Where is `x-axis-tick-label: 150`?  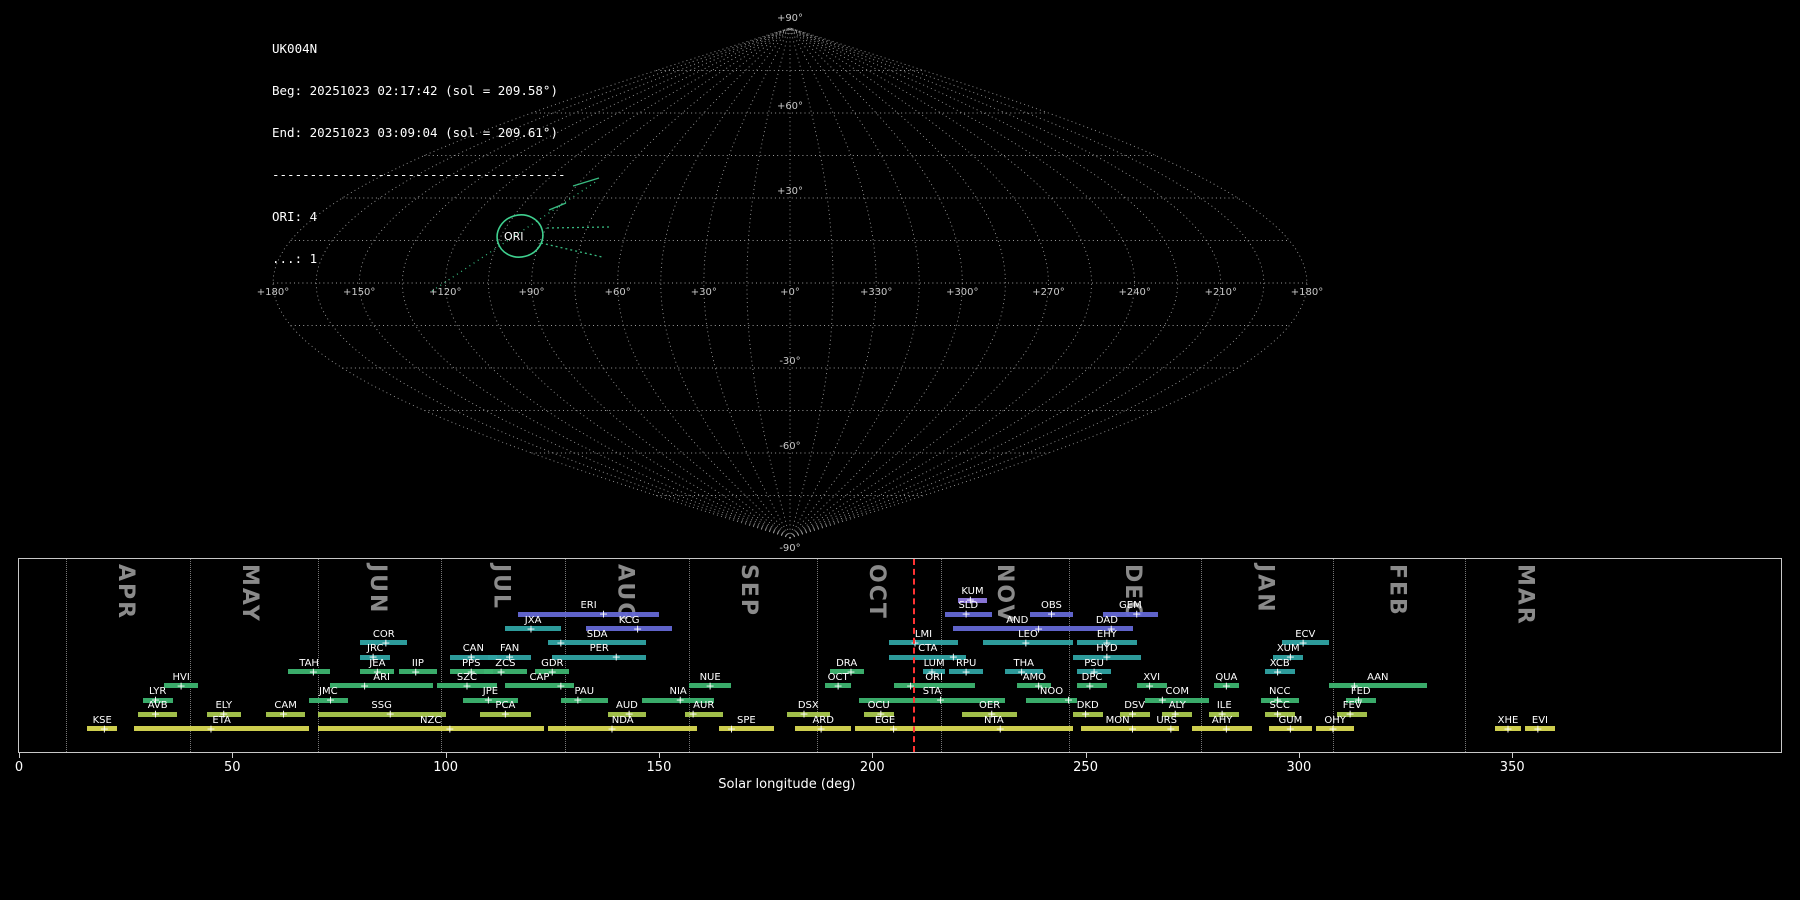 x-axis-tick-label: 150 is located at coordinates (659, 767).